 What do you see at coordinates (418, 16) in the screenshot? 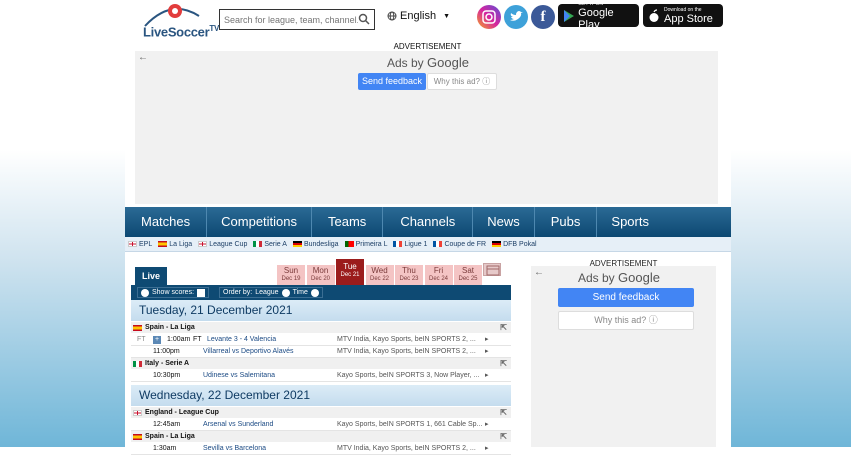
I see `language-selector: English ▼` at bounding box center [418, 16].